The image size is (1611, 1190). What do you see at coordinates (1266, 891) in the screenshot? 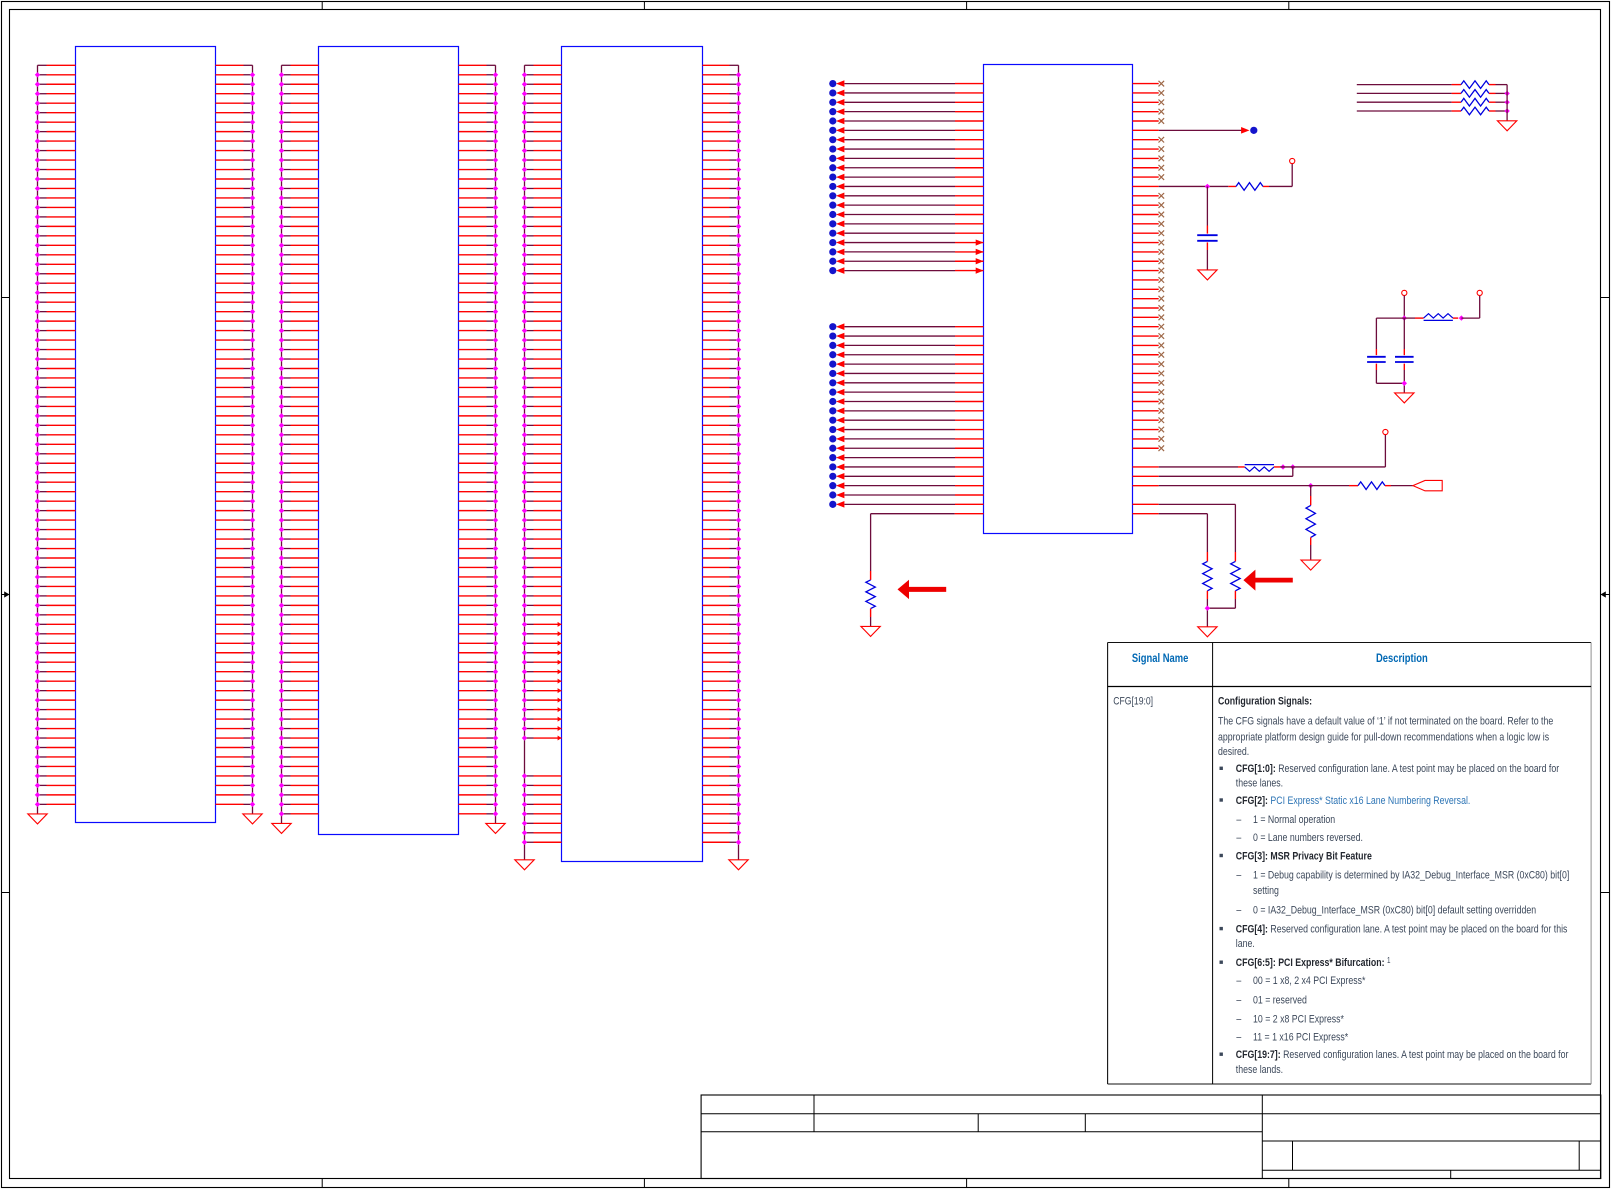
I see `svg-text: setting` at bounding box center [1266, 891].